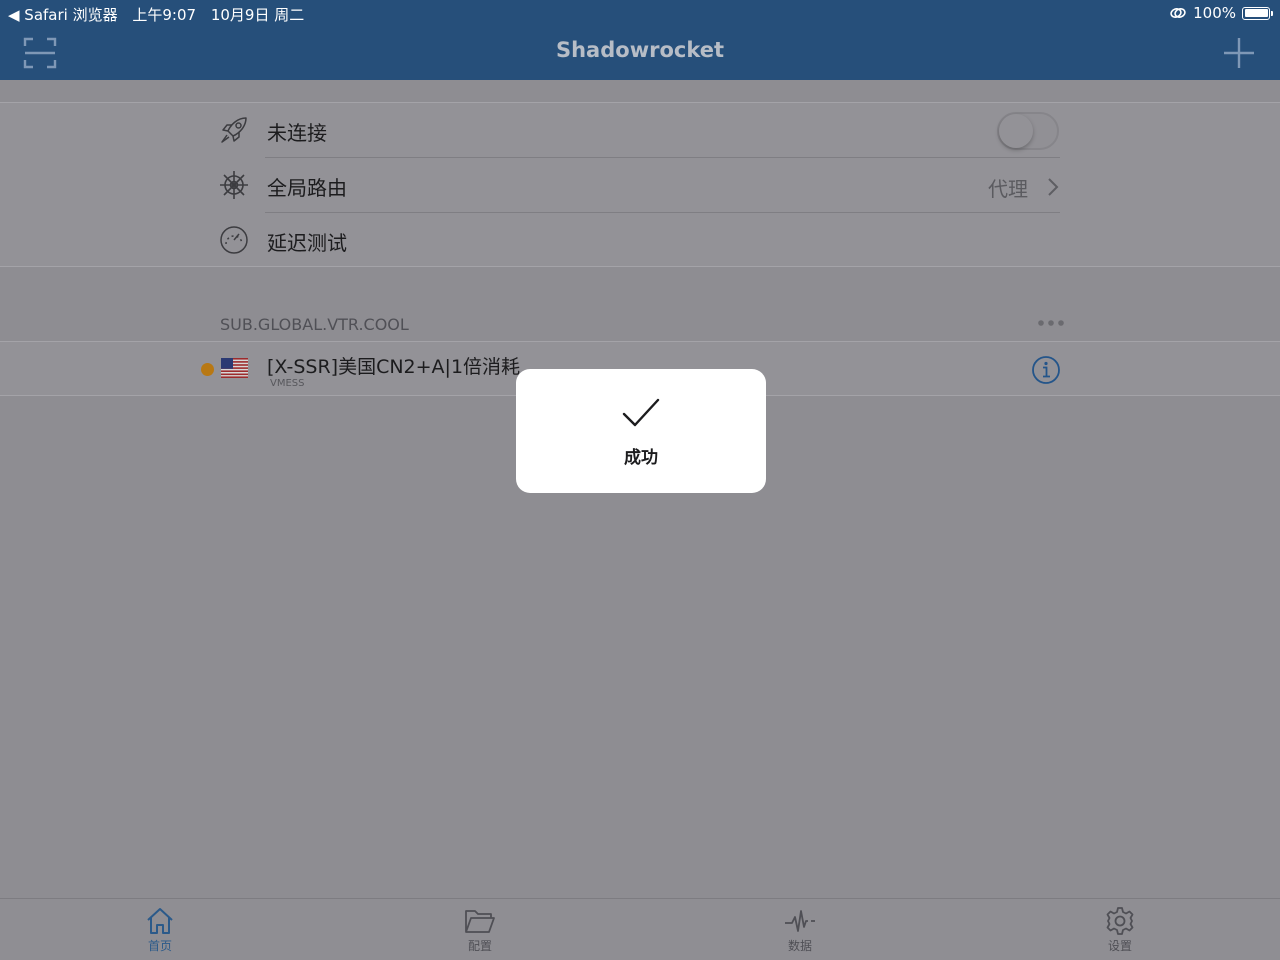  I want to click on tab-config: 配置, so click(480, 933).